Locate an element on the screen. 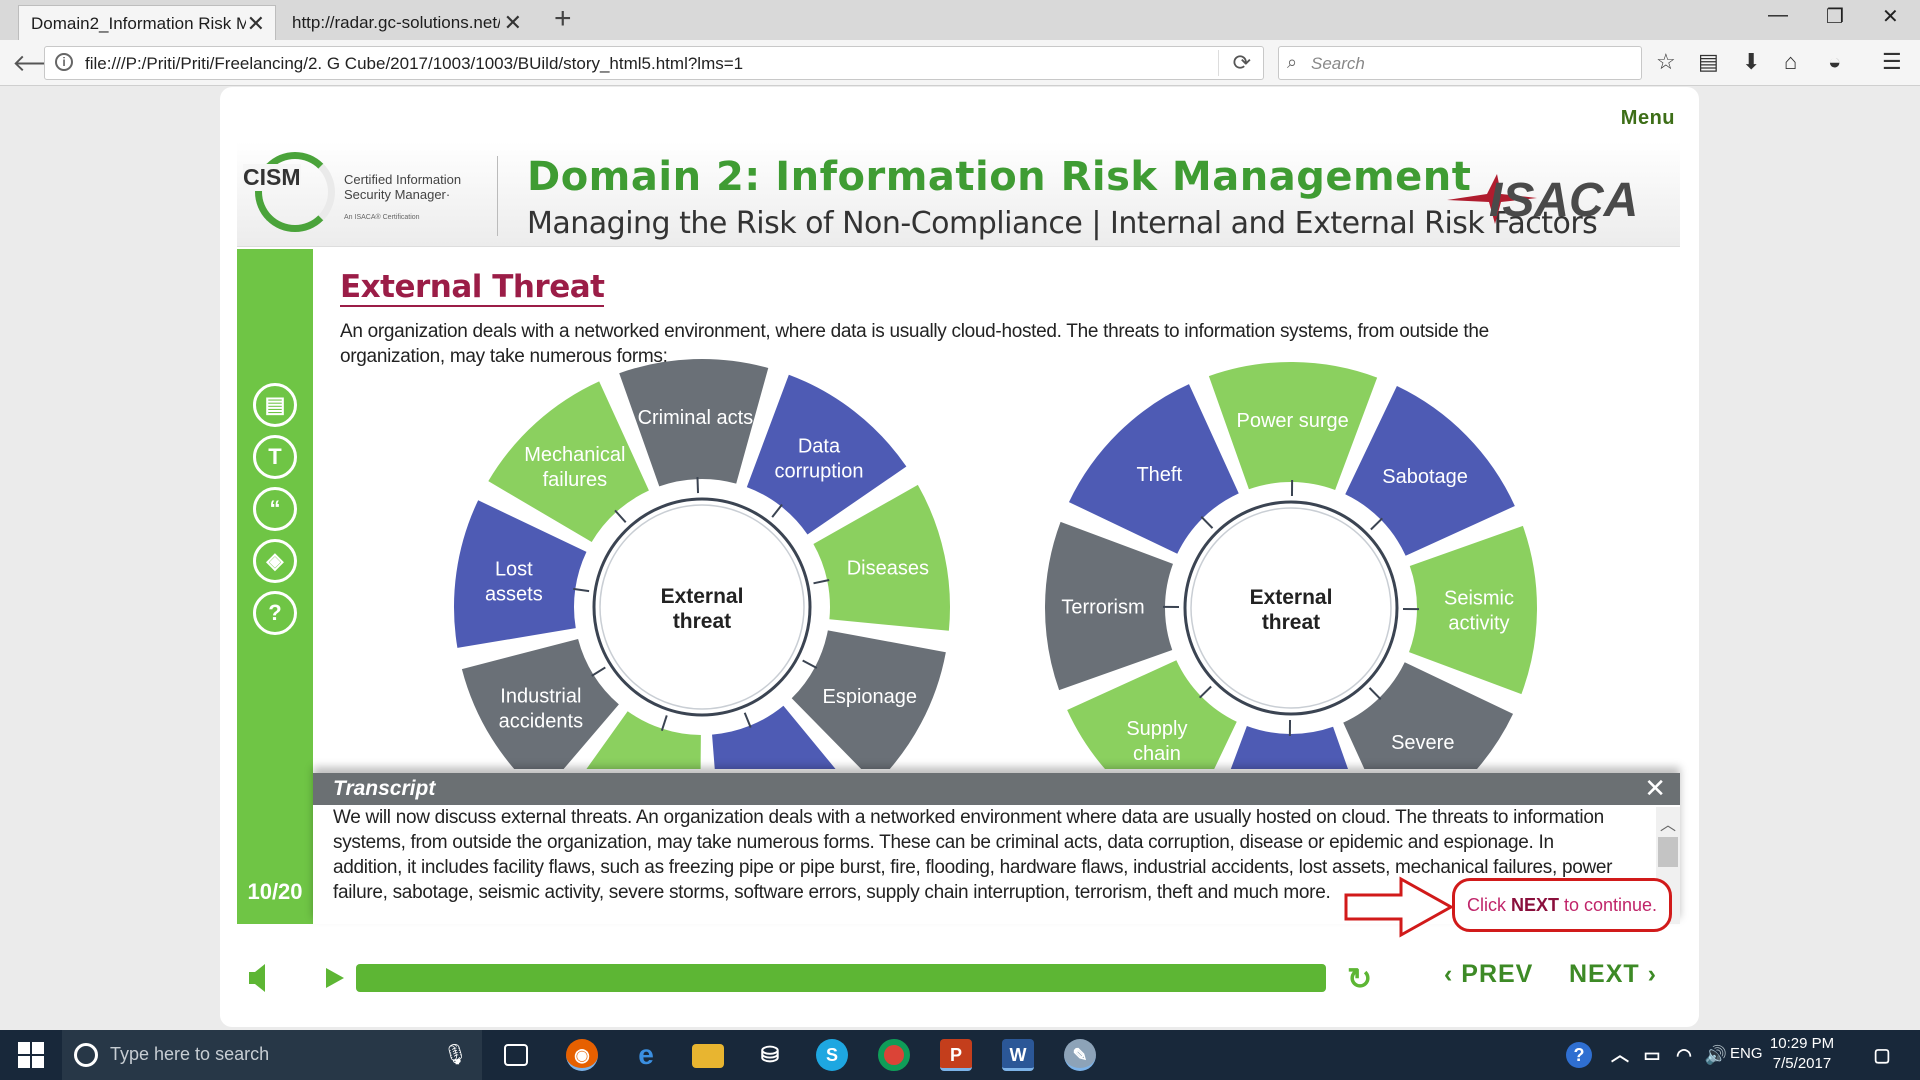  player-controls: ↻ ‹ PREV NEXT › is located at coordinates (958, 977).